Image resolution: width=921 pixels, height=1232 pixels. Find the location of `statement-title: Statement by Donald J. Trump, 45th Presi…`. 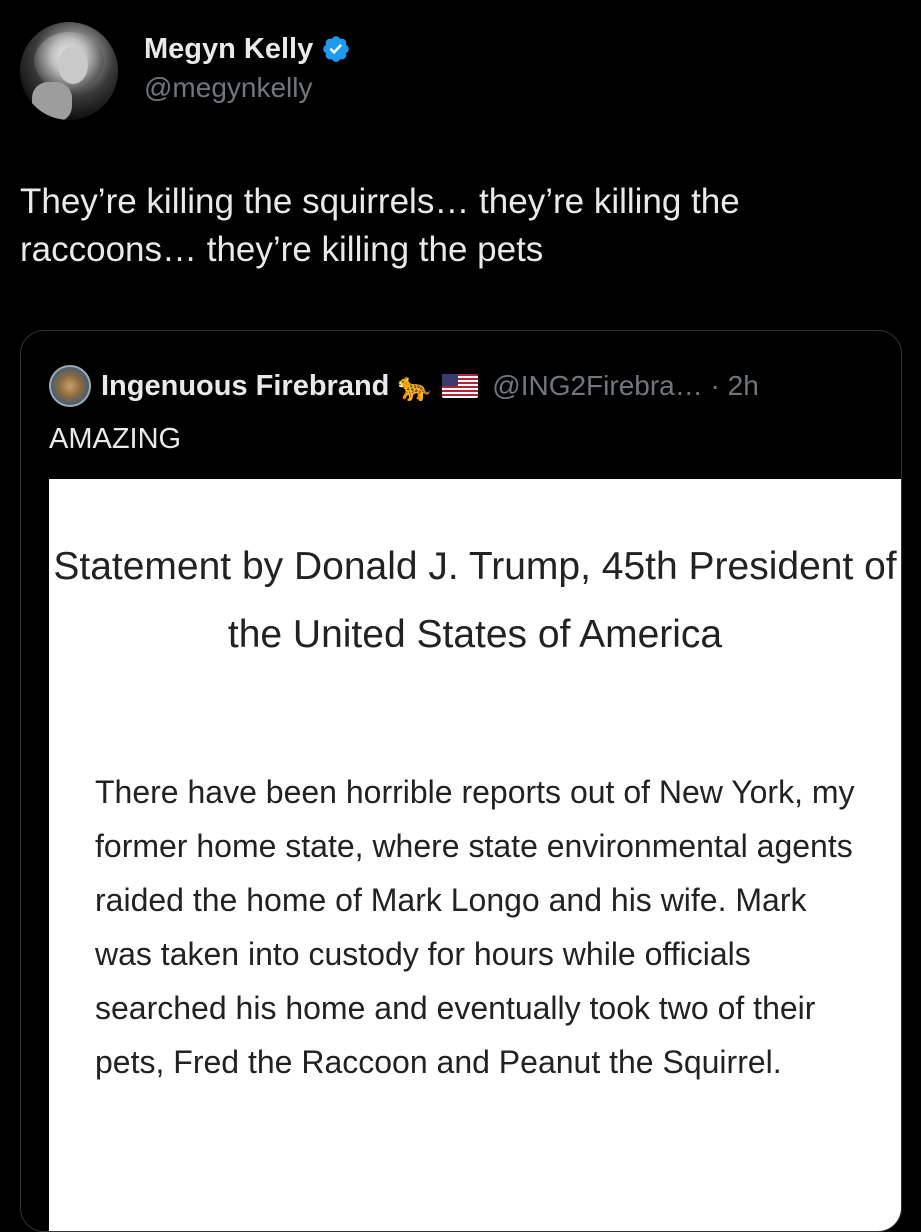

statement-title: Statement by Donald J. Trump, 45th Presi… is located at coordinates (475, 600).